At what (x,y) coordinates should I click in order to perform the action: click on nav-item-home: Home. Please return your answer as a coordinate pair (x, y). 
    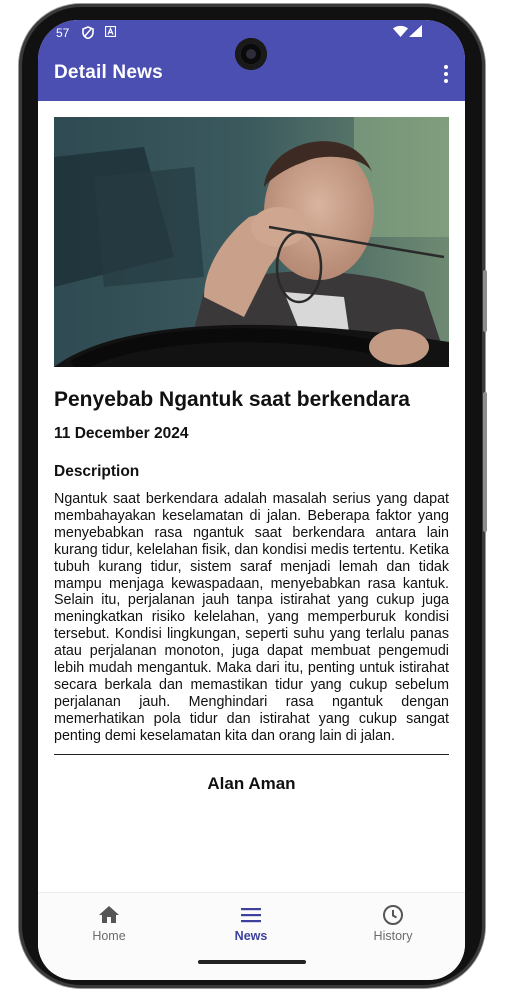
    Looking at the image, I should click on (109, 922).